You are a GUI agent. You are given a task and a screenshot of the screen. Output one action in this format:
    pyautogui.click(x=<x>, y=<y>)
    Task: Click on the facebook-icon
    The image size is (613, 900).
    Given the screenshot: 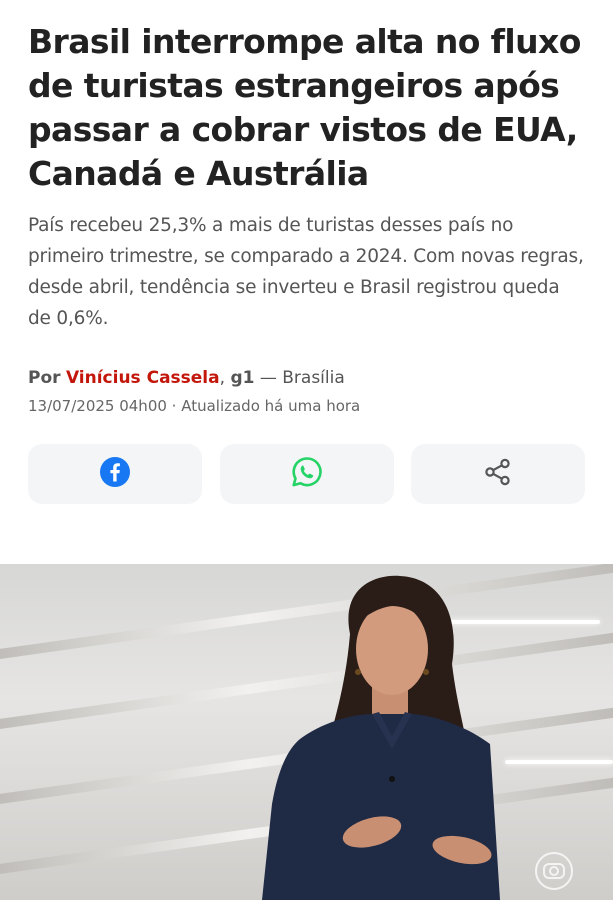 What is the action you would take?
    pyautogui.click(x=115, y=474)
    